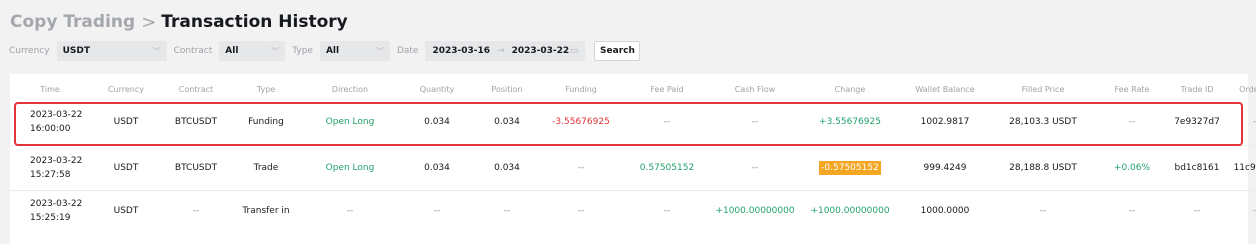 The height and width of the screenshot is (244, 1256). I want to click on fee-paid-value: 0.57505152, so click(667, 167).